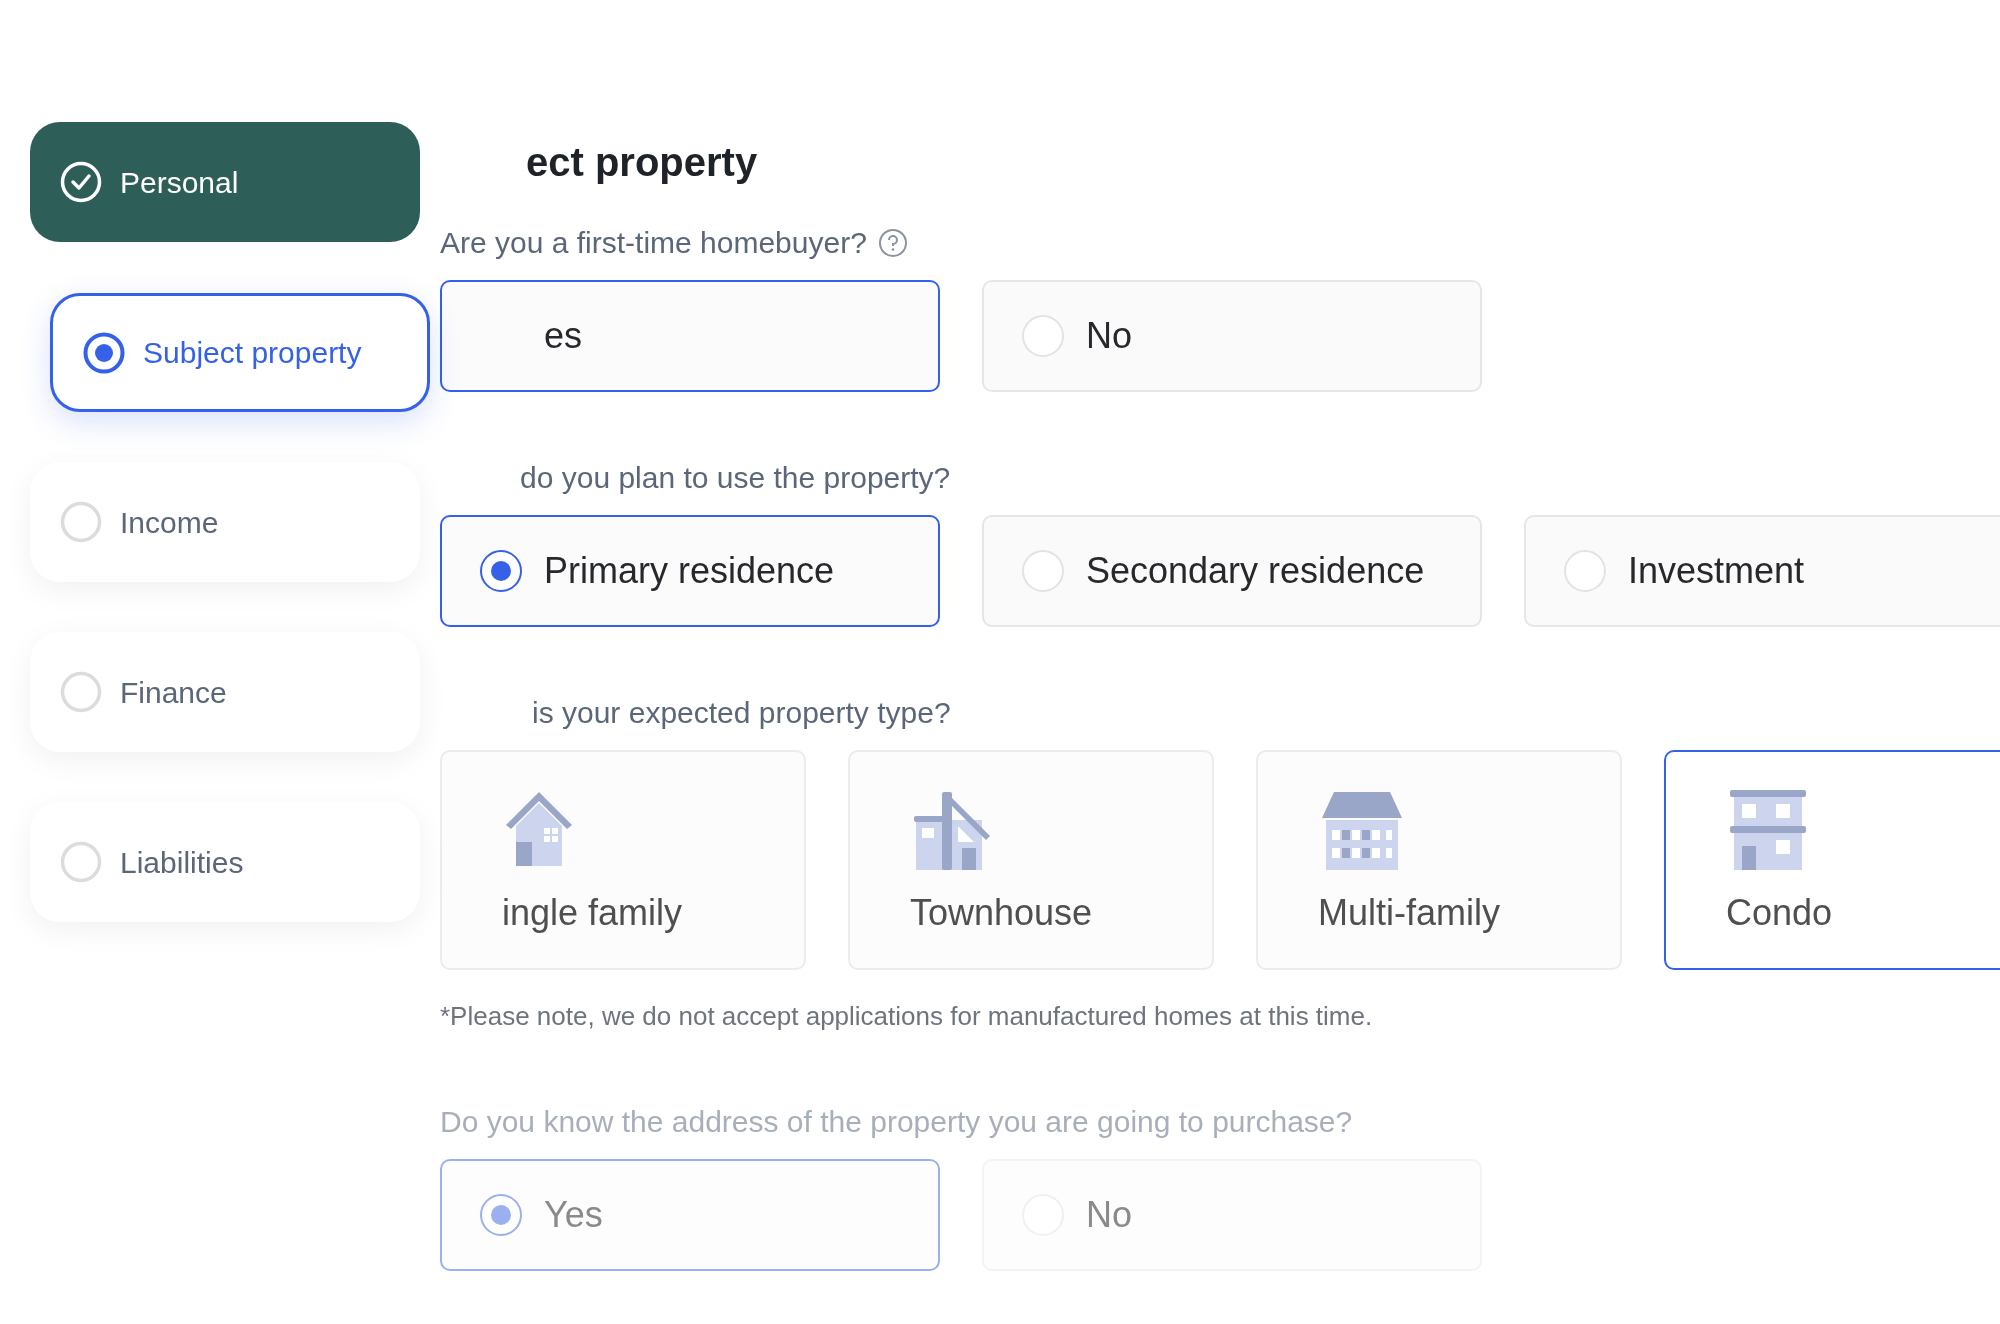  Describe the element at coordinates (81, 182) in the screenshot. I see `check-circle-icon` at that location.